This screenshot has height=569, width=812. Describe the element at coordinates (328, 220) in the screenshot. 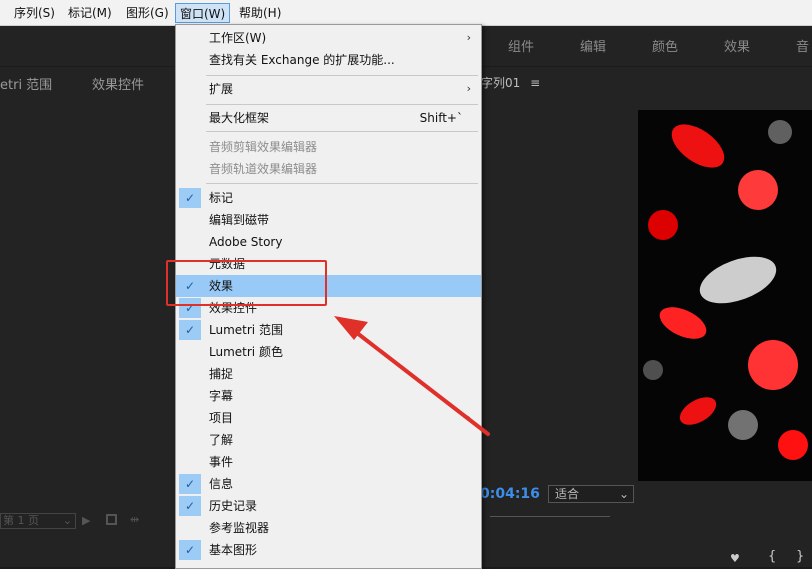

I see `menu-item-edit-to-tape: 编辑到磁带` at that location.